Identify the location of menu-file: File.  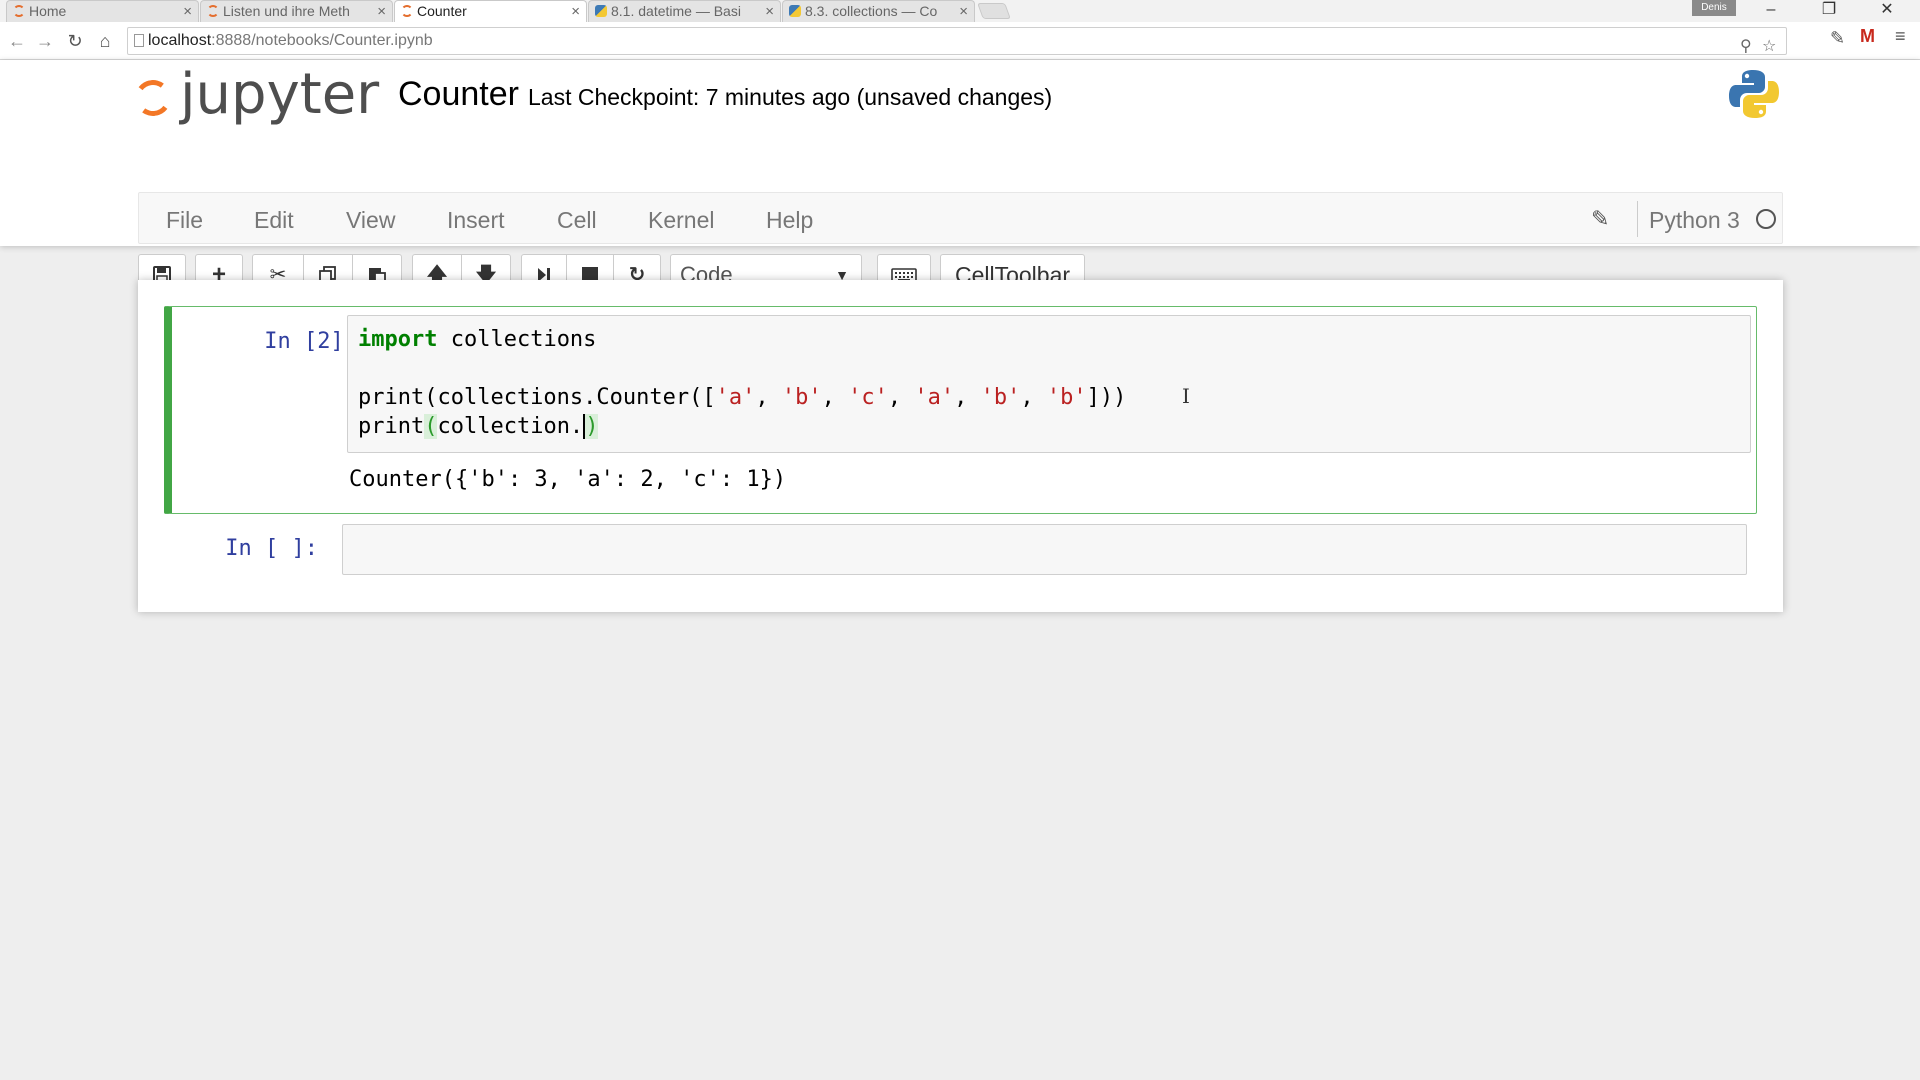
(184, 220).